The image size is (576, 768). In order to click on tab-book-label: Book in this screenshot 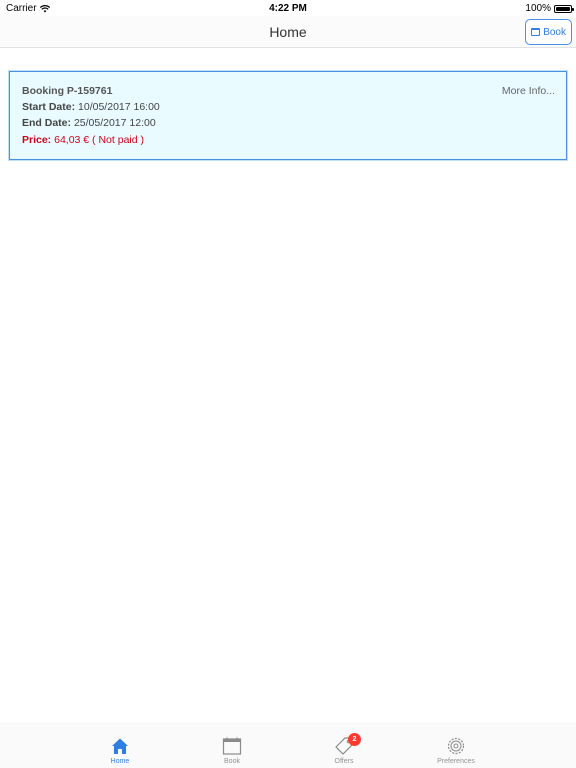, I will do `click(232, 761)`.